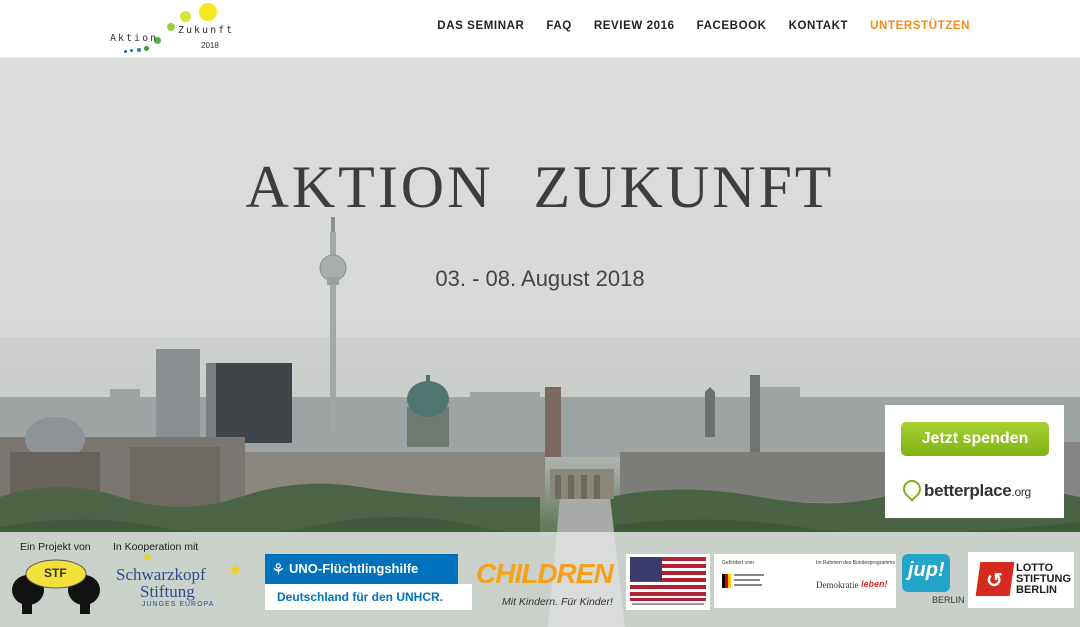  I want to click on betterplace-suffix: .org, so click(1021, 492).